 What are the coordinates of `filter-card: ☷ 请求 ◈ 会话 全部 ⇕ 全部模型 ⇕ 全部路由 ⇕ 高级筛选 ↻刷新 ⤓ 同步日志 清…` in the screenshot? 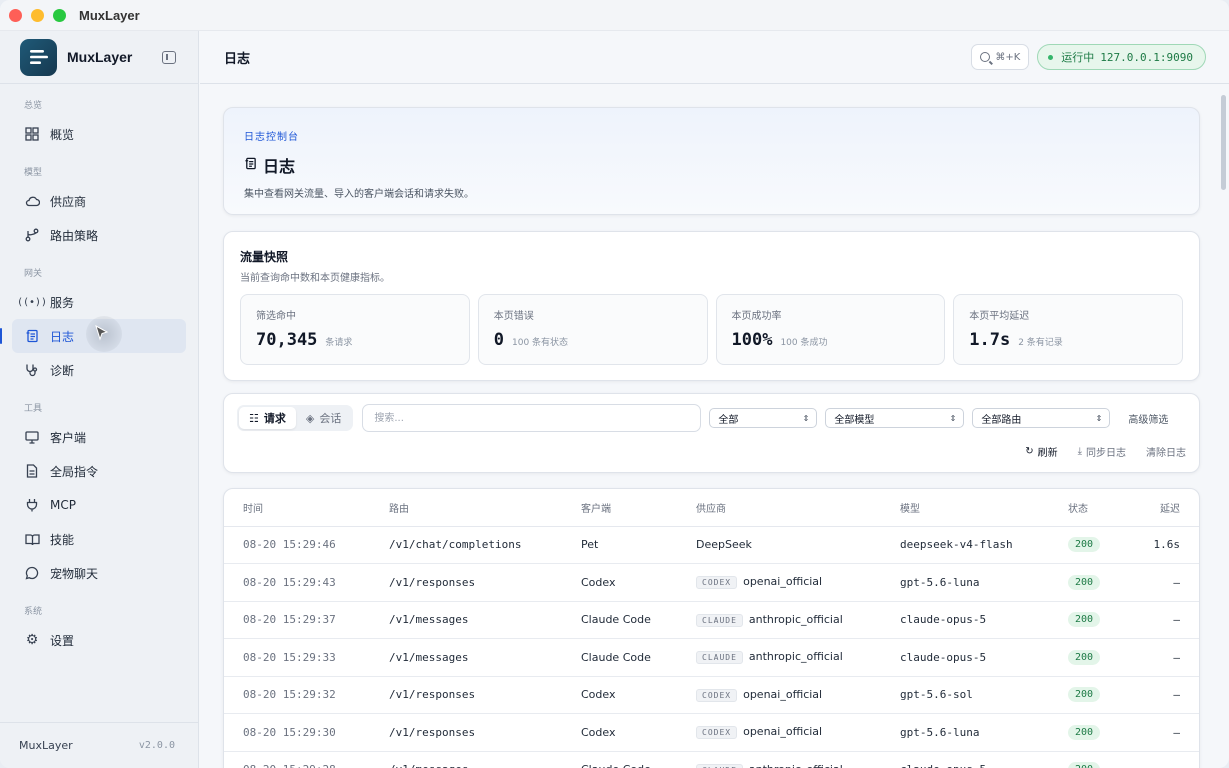 It's located at (711, 433).